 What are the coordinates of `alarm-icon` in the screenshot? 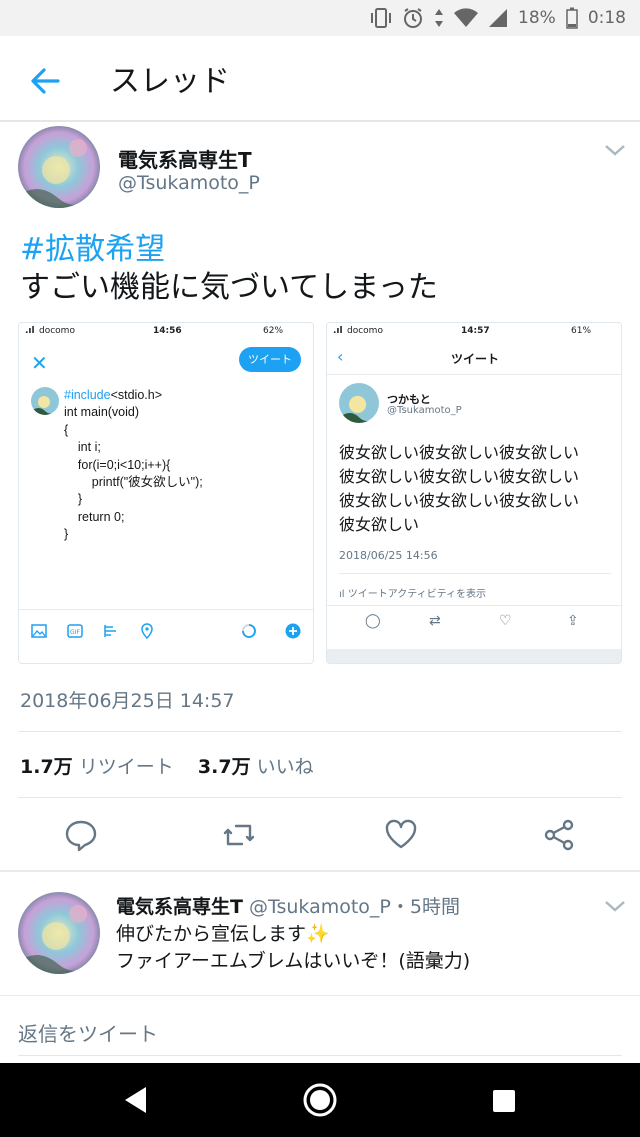 It's located at (413, 18).